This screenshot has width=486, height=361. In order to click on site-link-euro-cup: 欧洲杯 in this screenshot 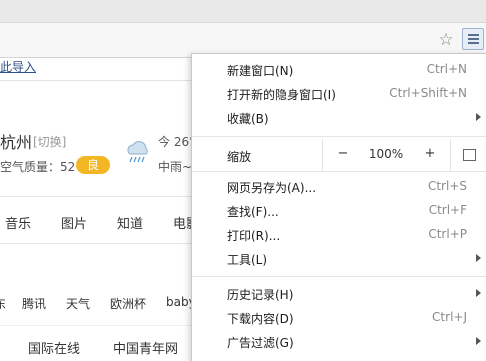, I will do `click(128, 303)`.